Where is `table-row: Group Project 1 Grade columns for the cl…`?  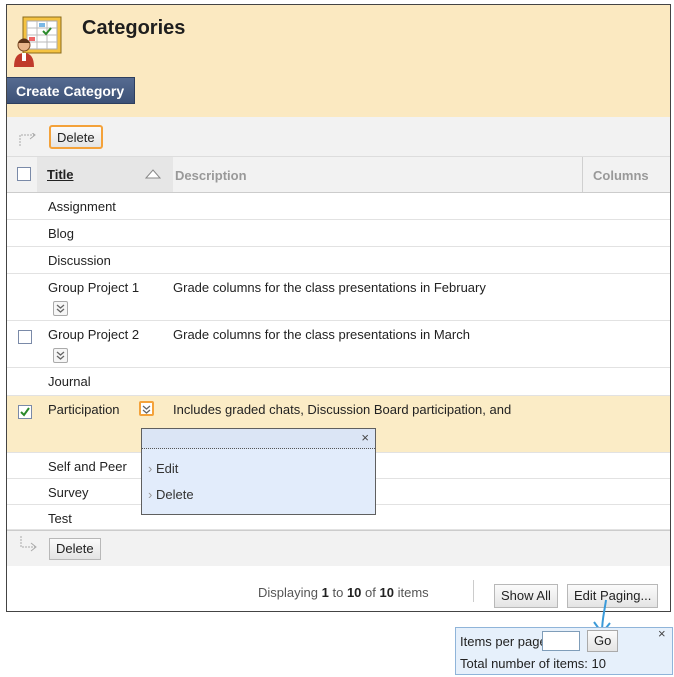 table-row: Group Project 1 Grade columns for the cl… is located at coordinates (338, 297).